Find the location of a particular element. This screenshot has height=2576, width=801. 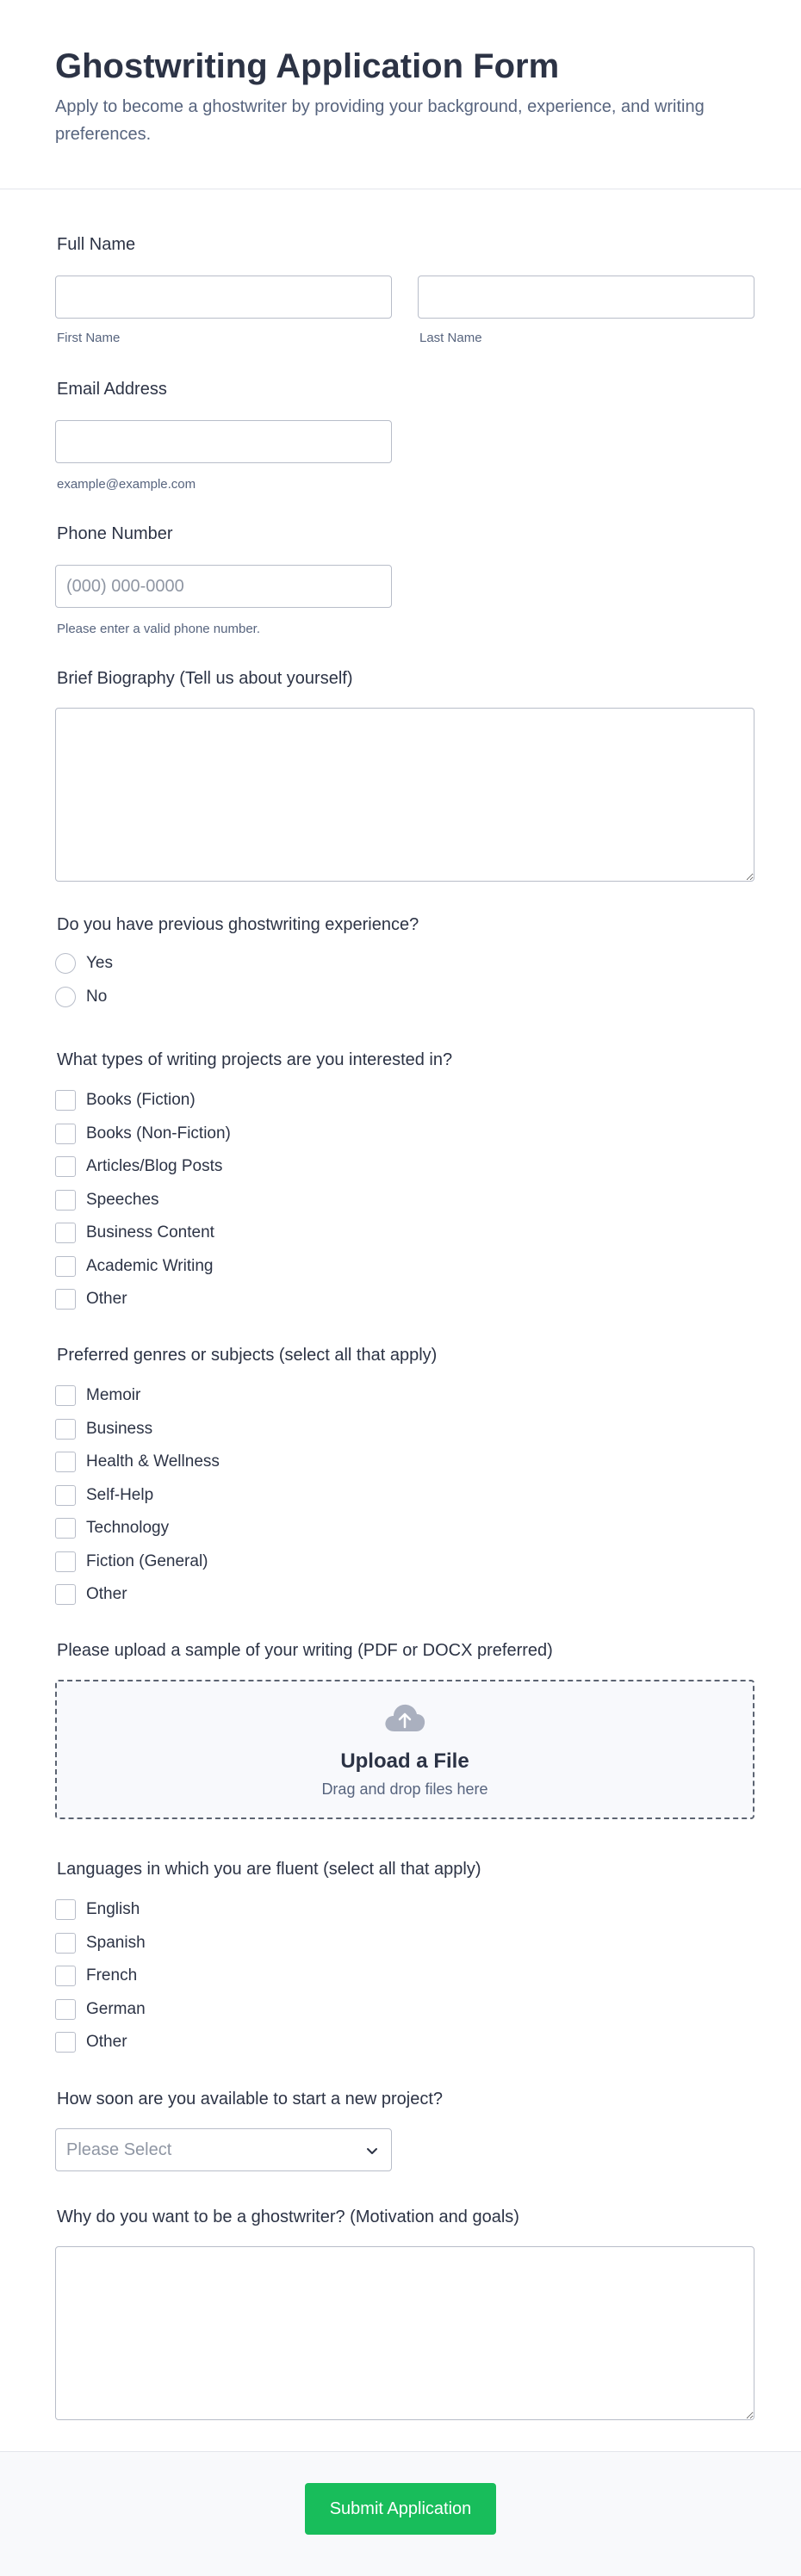

upload-title: Upload a File is located at coordinates (404, 1761).